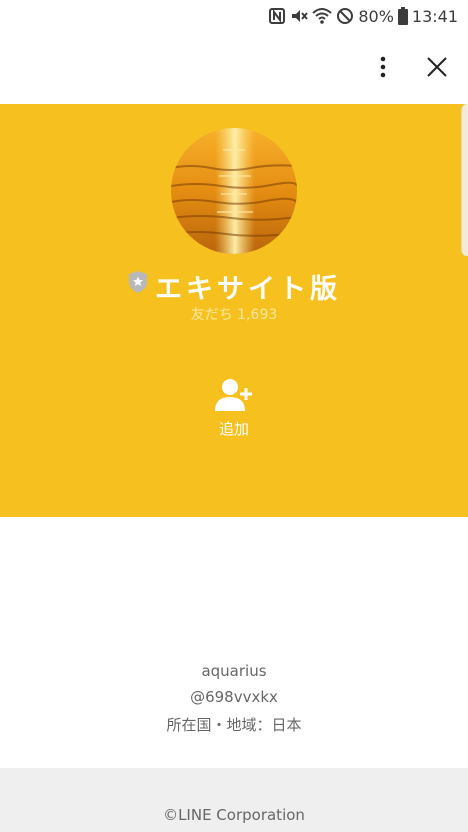  I want to click on account-name: エキサイト版, so click(248, 289).